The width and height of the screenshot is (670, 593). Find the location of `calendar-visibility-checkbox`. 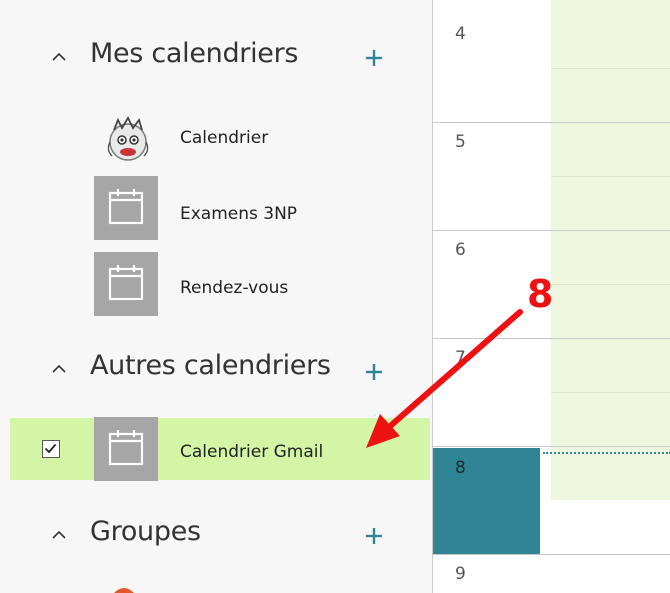

calendar-visibility-checkbox is located at coordinates (51, 449).